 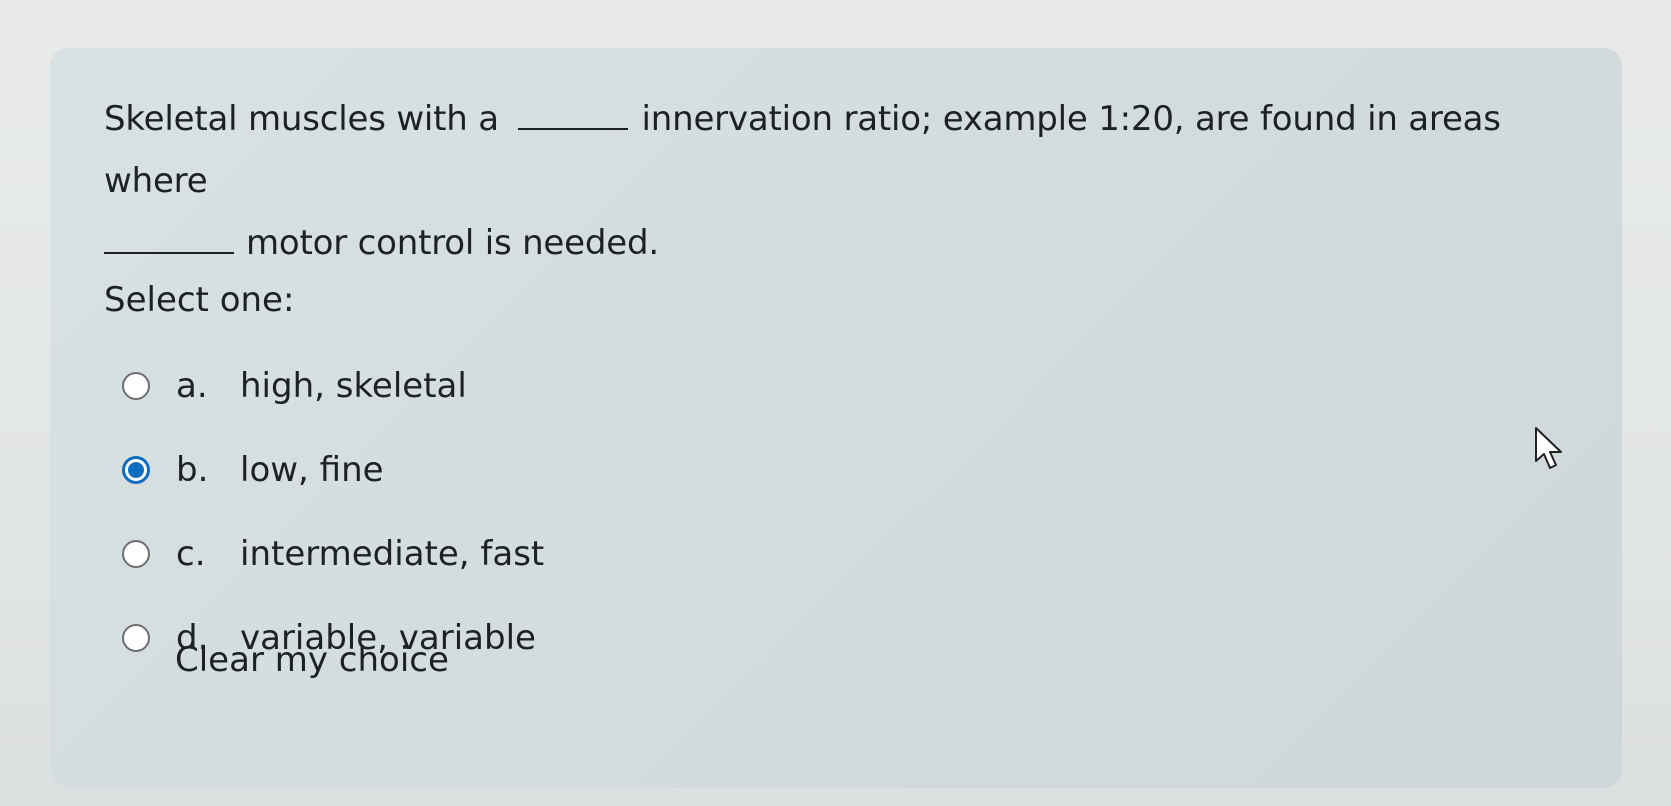 What do you see at coordinates (422, 470) in the screenshot?
I see `option-b: b. low, fine` at bounding box center [422, 470].